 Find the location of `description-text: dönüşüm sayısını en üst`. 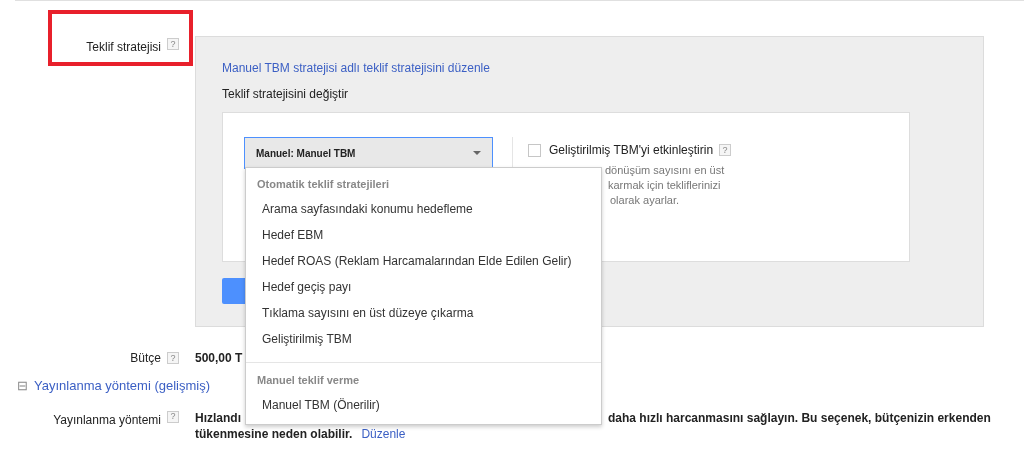

description-text: dönüşüm sayısını en üst is located at coordinates (665, 170).